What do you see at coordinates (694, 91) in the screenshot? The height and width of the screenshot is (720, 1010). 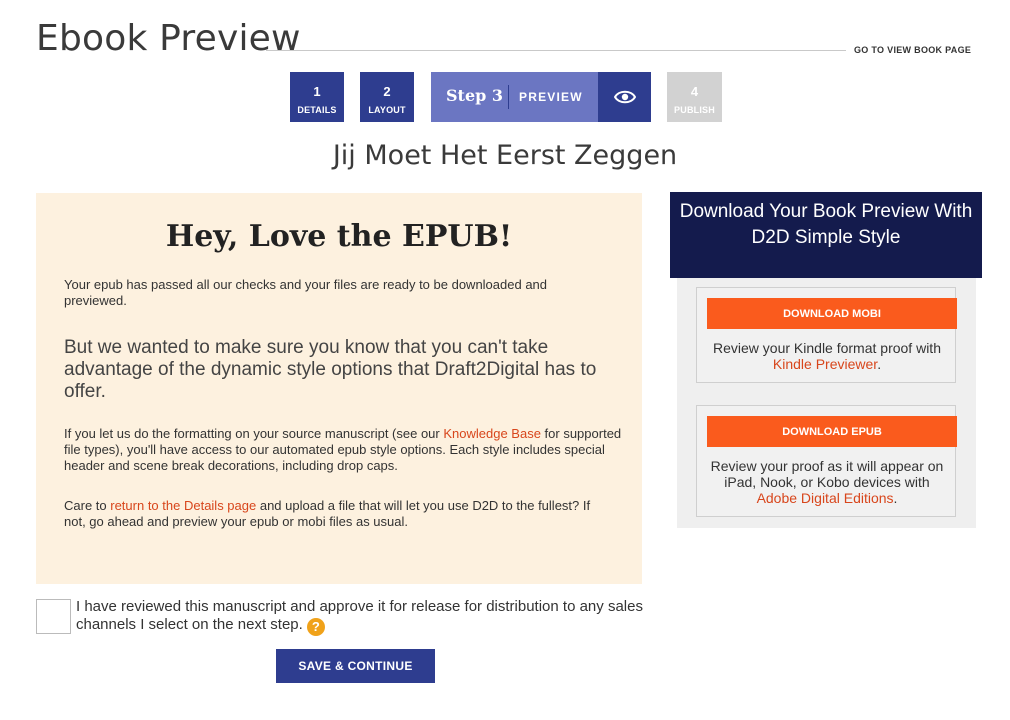 I see `step-number: 4` at bounding box center [694, 91].